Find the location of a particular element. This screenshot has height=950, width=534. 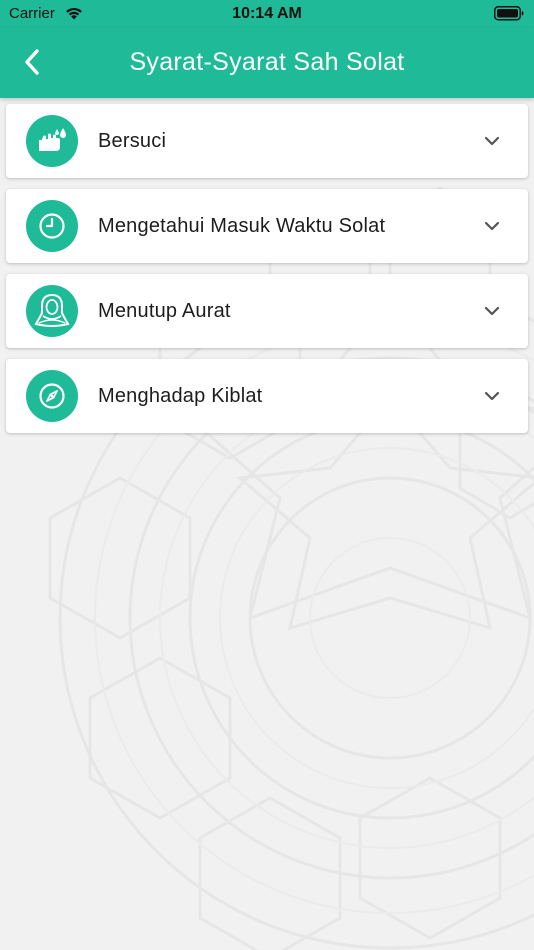

navigation-bar: Syarat-Syarat Sah Solat is located at coordinates (267, 63).